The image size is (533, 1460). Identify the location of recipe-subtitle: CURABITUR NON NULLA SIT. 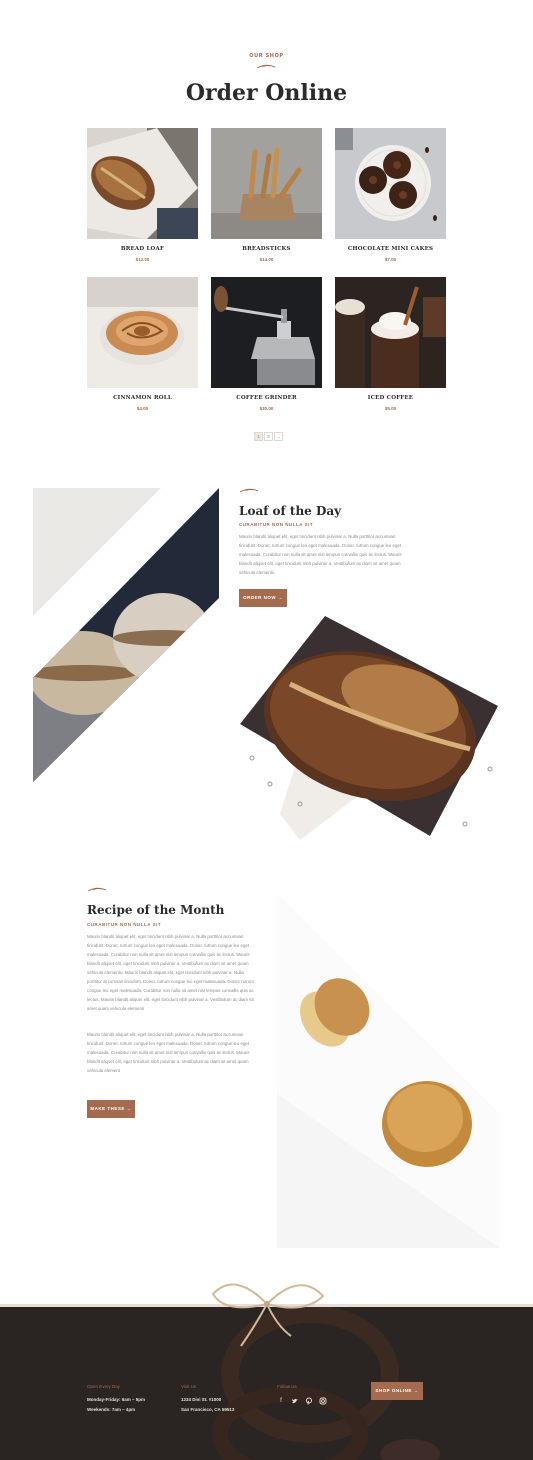
(124, 924).